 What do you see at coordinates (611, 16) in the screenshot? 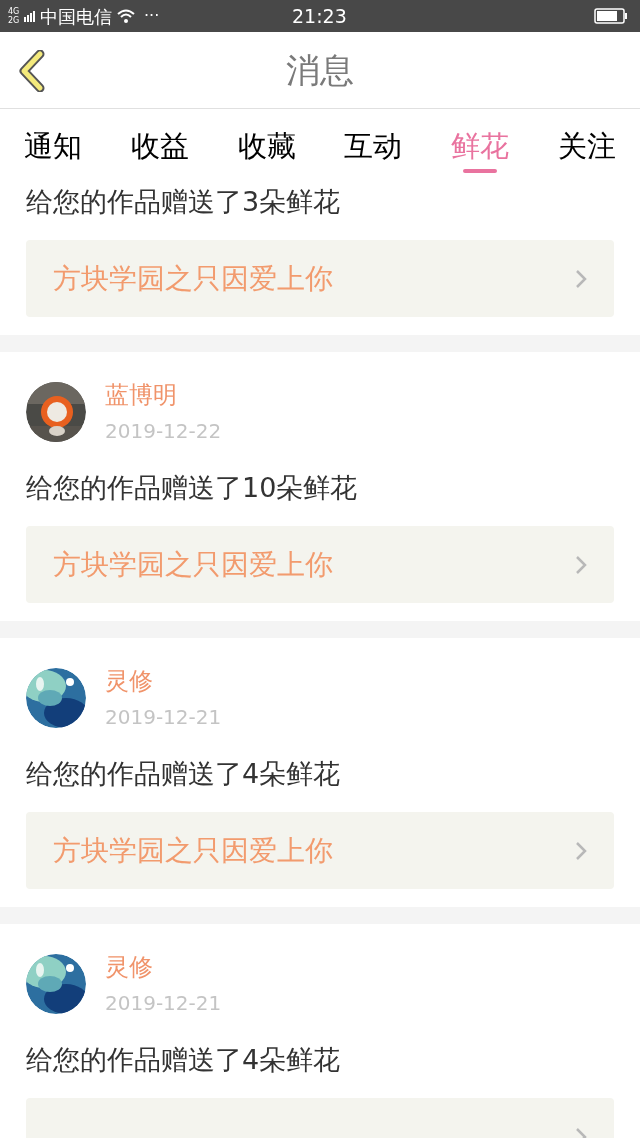
I see `battery-icon` at bounding box center [611, 16].